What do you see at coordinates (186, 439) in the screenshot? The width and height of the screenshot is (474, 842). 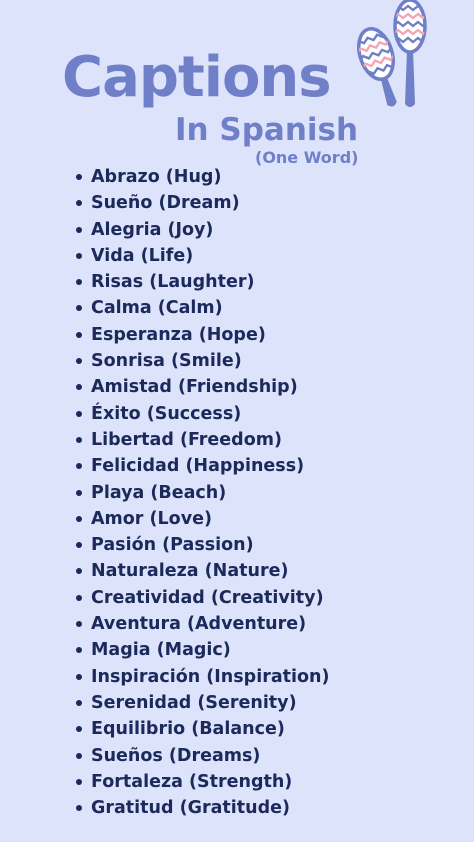 I see `list-item-text: Libertad (Freedom)` at bounding box center [186, 439].